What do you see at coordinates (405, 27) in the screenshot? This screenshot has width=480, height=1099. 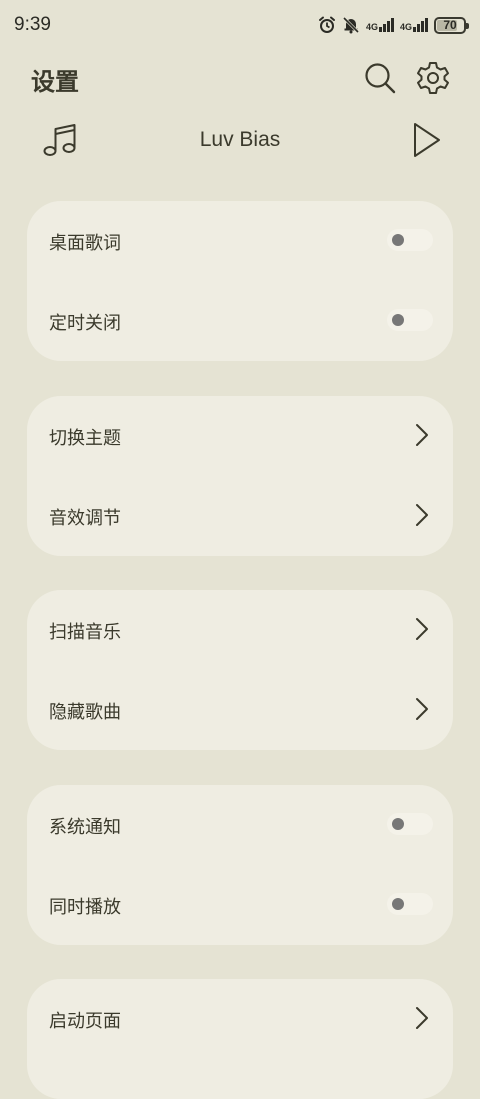 I see `network-type-2: 4G` at bounding box center [405, 27].